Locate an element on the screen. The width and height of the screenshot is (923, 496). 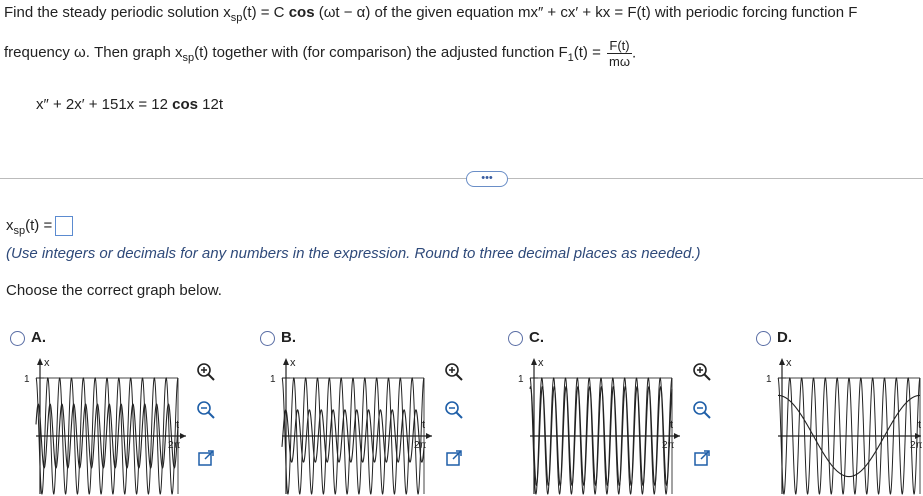
option-d-radio is located at coordinates (763, 338).